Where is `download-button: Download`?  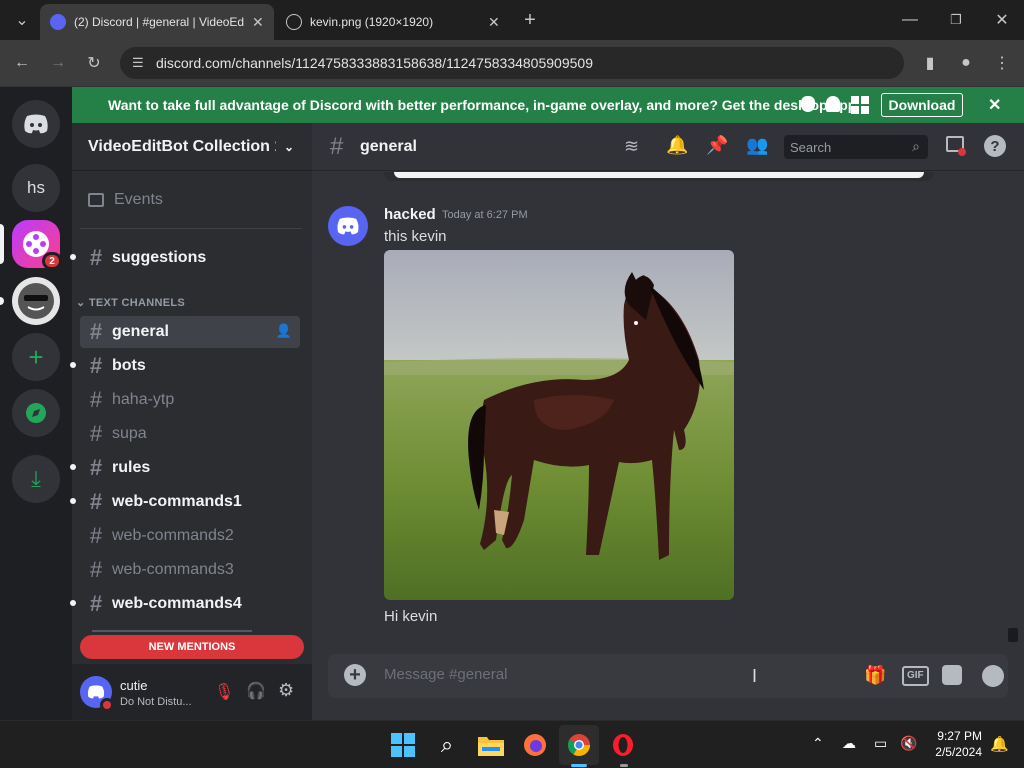 download-button: Download is located at coordinates (922, 105).